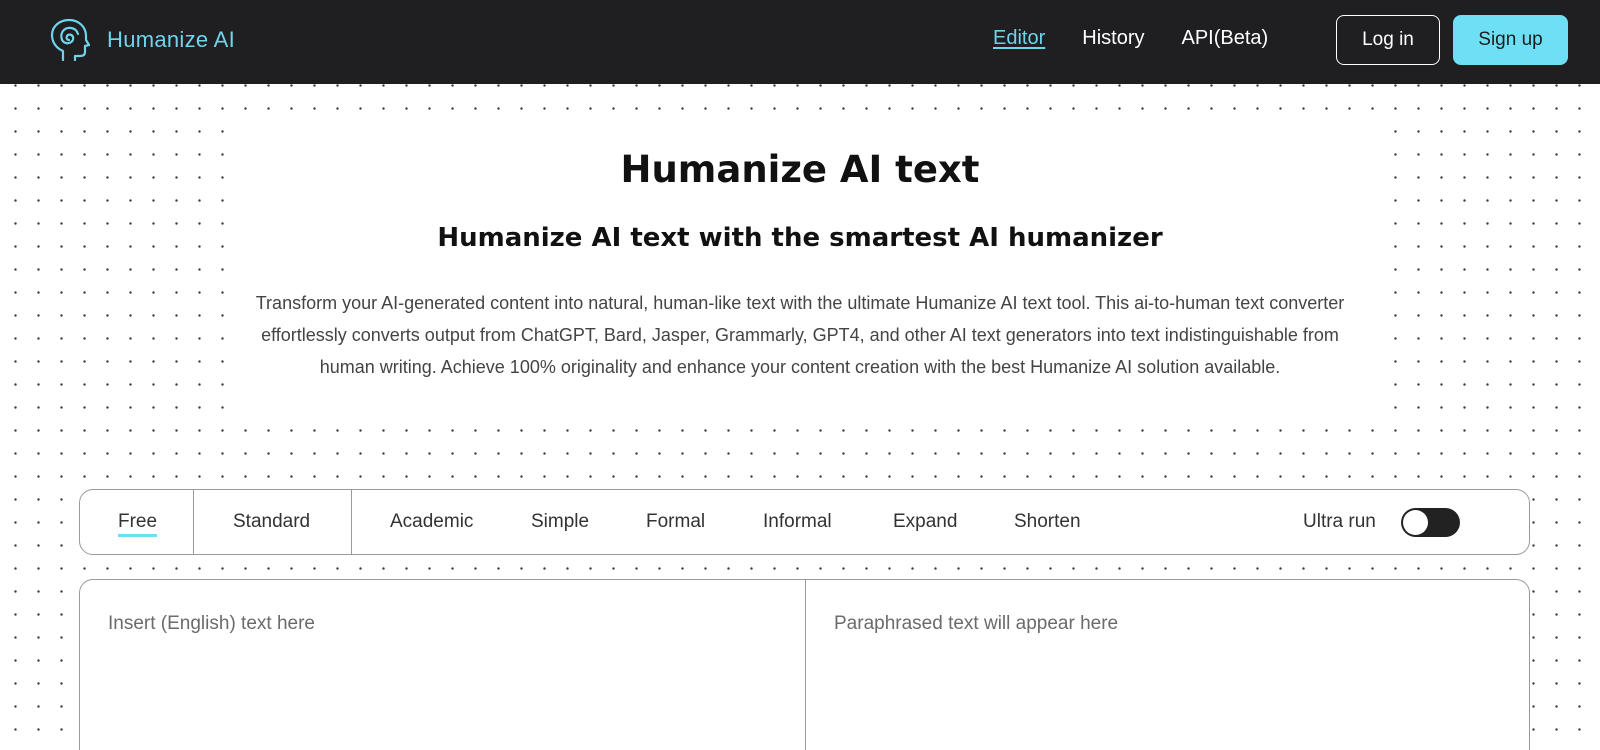  Describe the element at coordinates (1224, 38) in the screenshot. I see `nav-api-beta: API(Beta)` at that location.